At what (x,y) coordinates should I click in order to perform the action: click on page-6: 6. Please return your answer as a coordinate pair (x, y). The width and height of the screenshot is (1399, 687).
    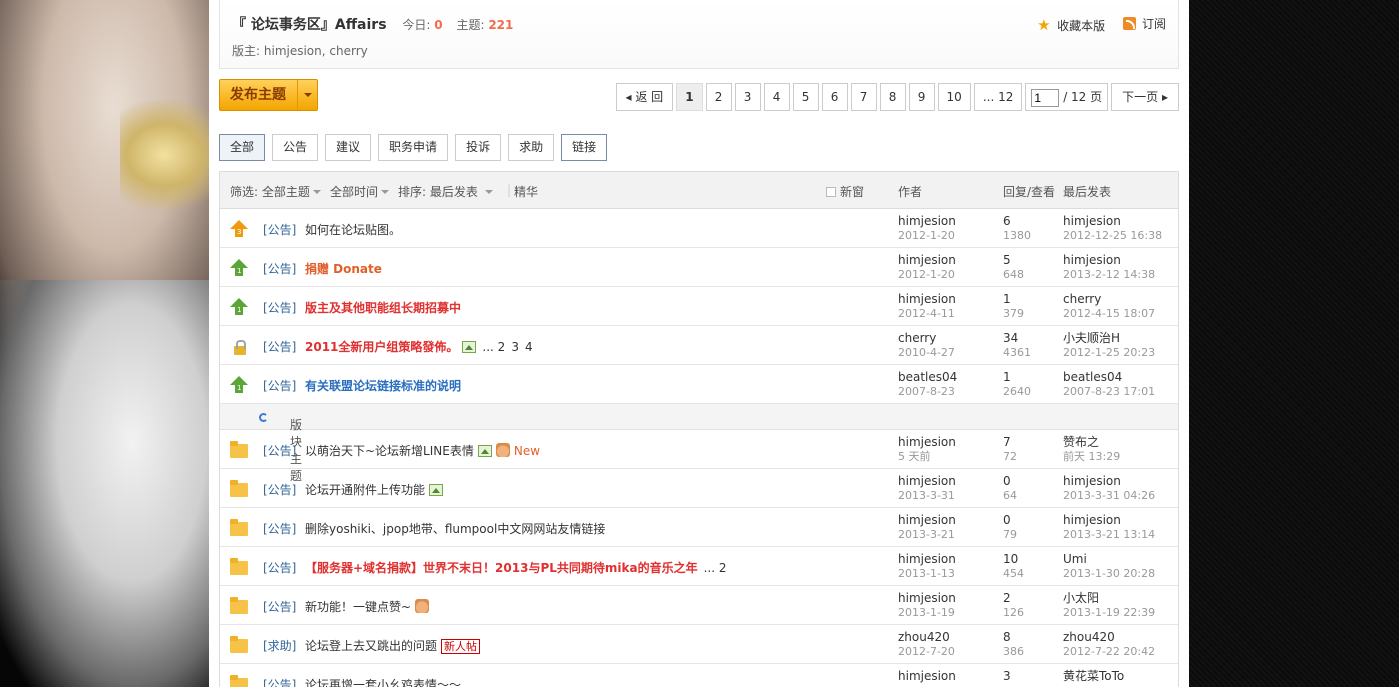
    Looking at the image, I should click on (834, 97).